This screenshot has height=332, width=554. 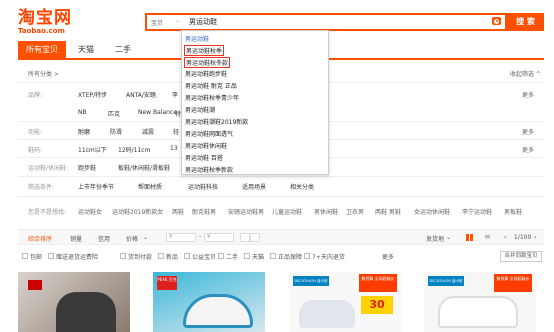 I want to click on filter-more-dropdown: 更多, so click(x=388, y=256).